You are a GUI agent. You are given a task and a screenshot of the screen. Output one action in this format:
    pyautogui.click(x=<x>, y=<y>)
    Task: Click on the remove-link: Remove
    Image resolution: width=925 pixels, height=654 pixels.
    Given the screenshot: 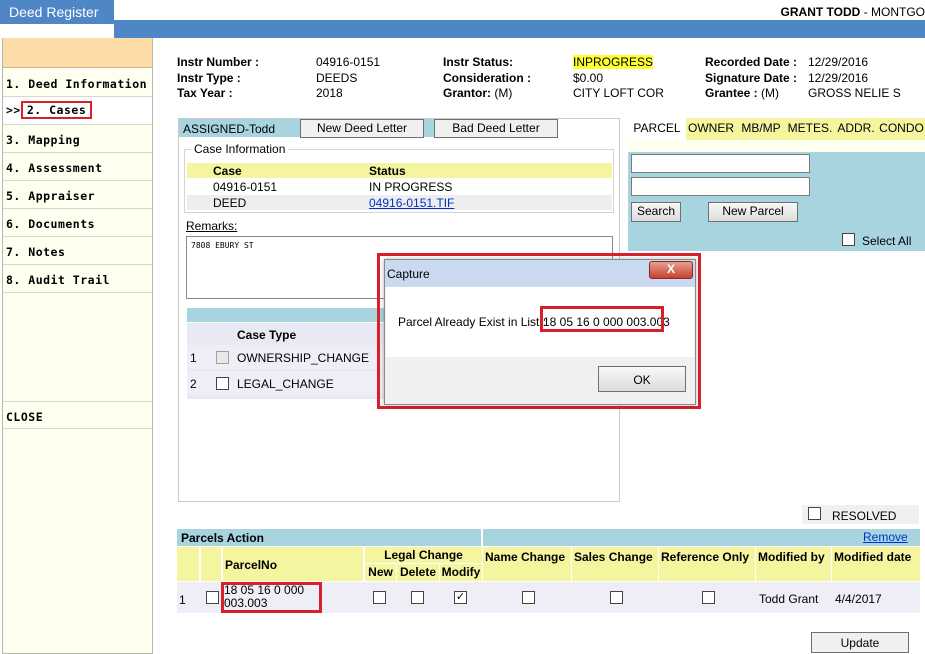 What is the action you would take?
    pyautogui.click(x=885, y=537)
    